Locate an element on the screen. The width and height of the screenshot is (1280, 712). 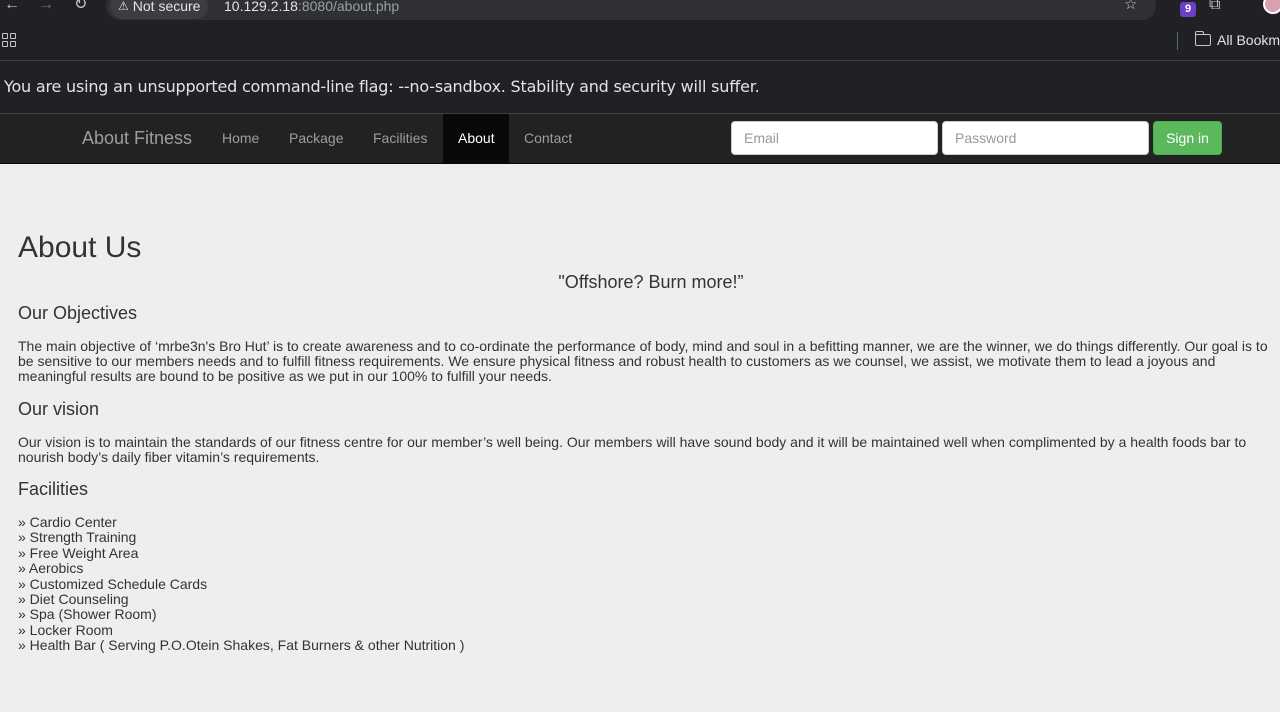
list-item: » Locker Room is located at coordinates (65, 629).